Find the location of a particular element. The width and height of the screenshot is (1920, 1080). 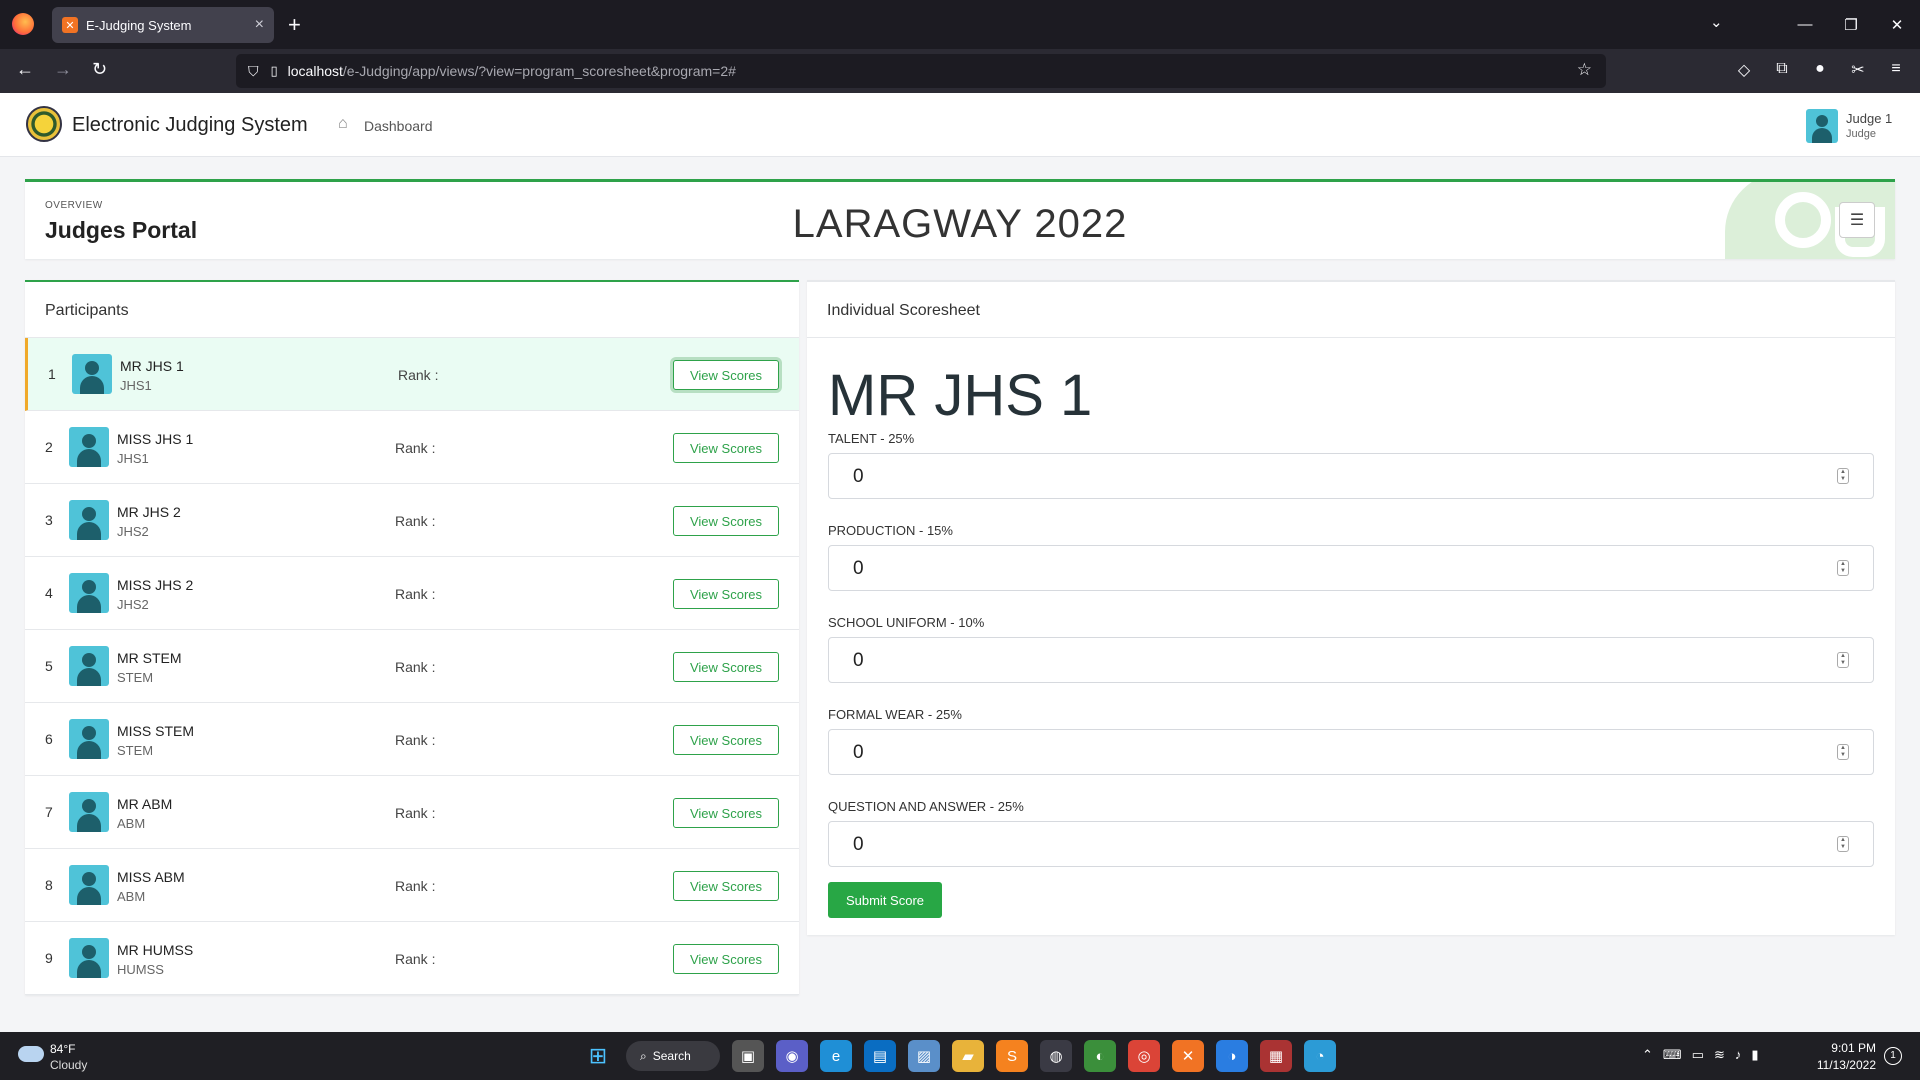

criterion-group: QUESTION AND ANSWER - 25% 0 ▲ ▼ is located at coordinates (1351, 833).